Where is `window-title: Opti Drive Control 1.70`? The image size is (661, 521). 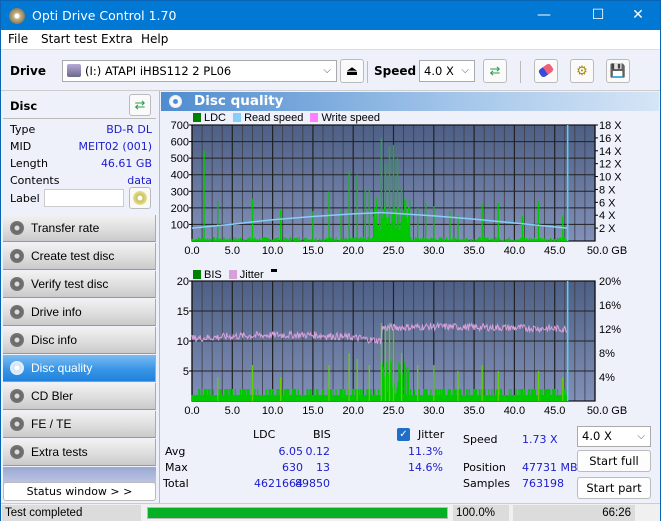 window-title: Opti Drive Control 1.70 is located at coordinates (104, 15).